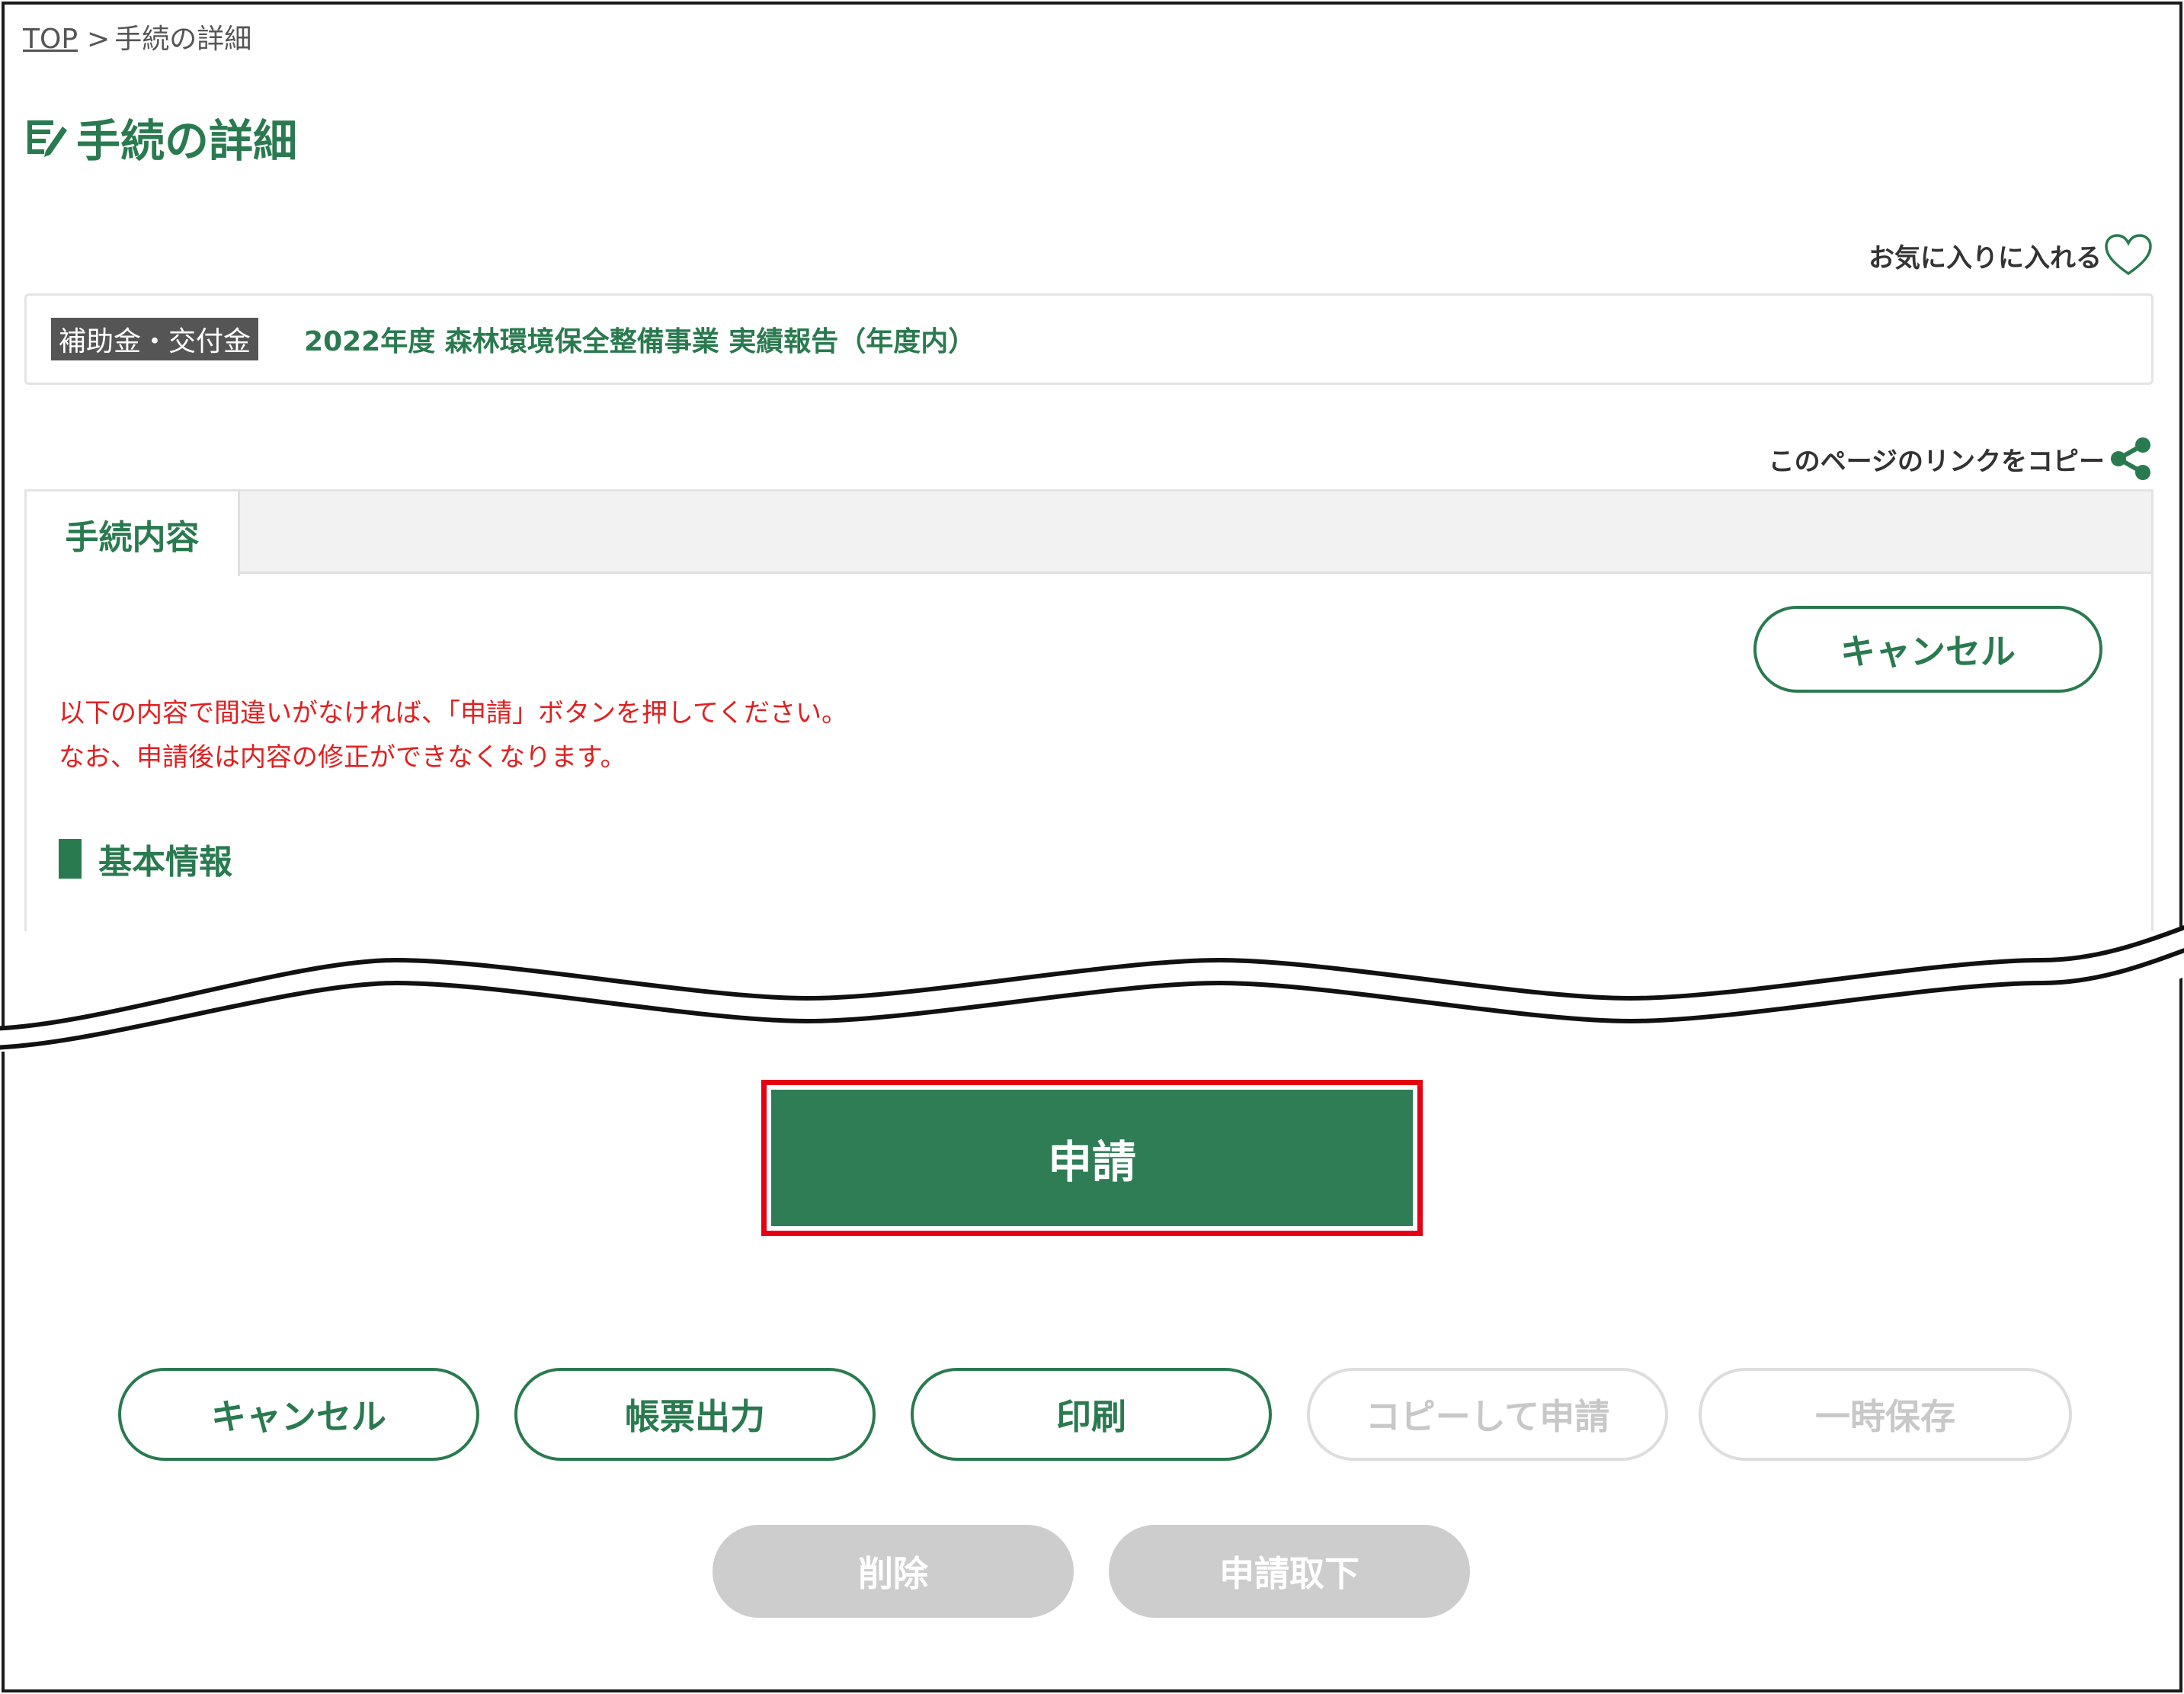  I want to click on cancel-button: キャンセル, so click(298, 1414).